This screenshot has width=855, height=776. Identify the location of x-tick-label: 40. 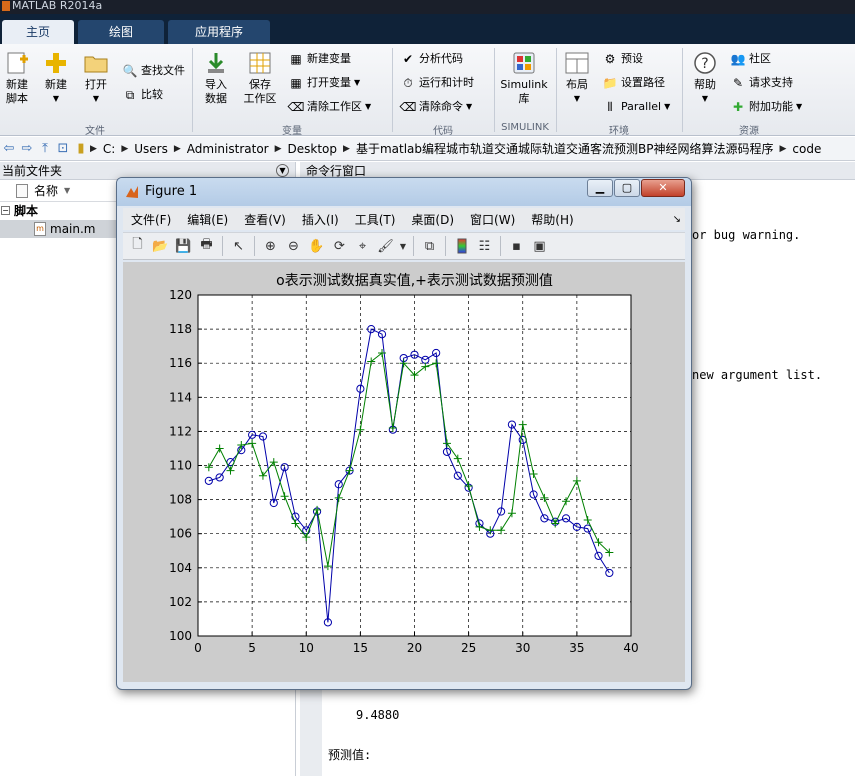
(630, 648).